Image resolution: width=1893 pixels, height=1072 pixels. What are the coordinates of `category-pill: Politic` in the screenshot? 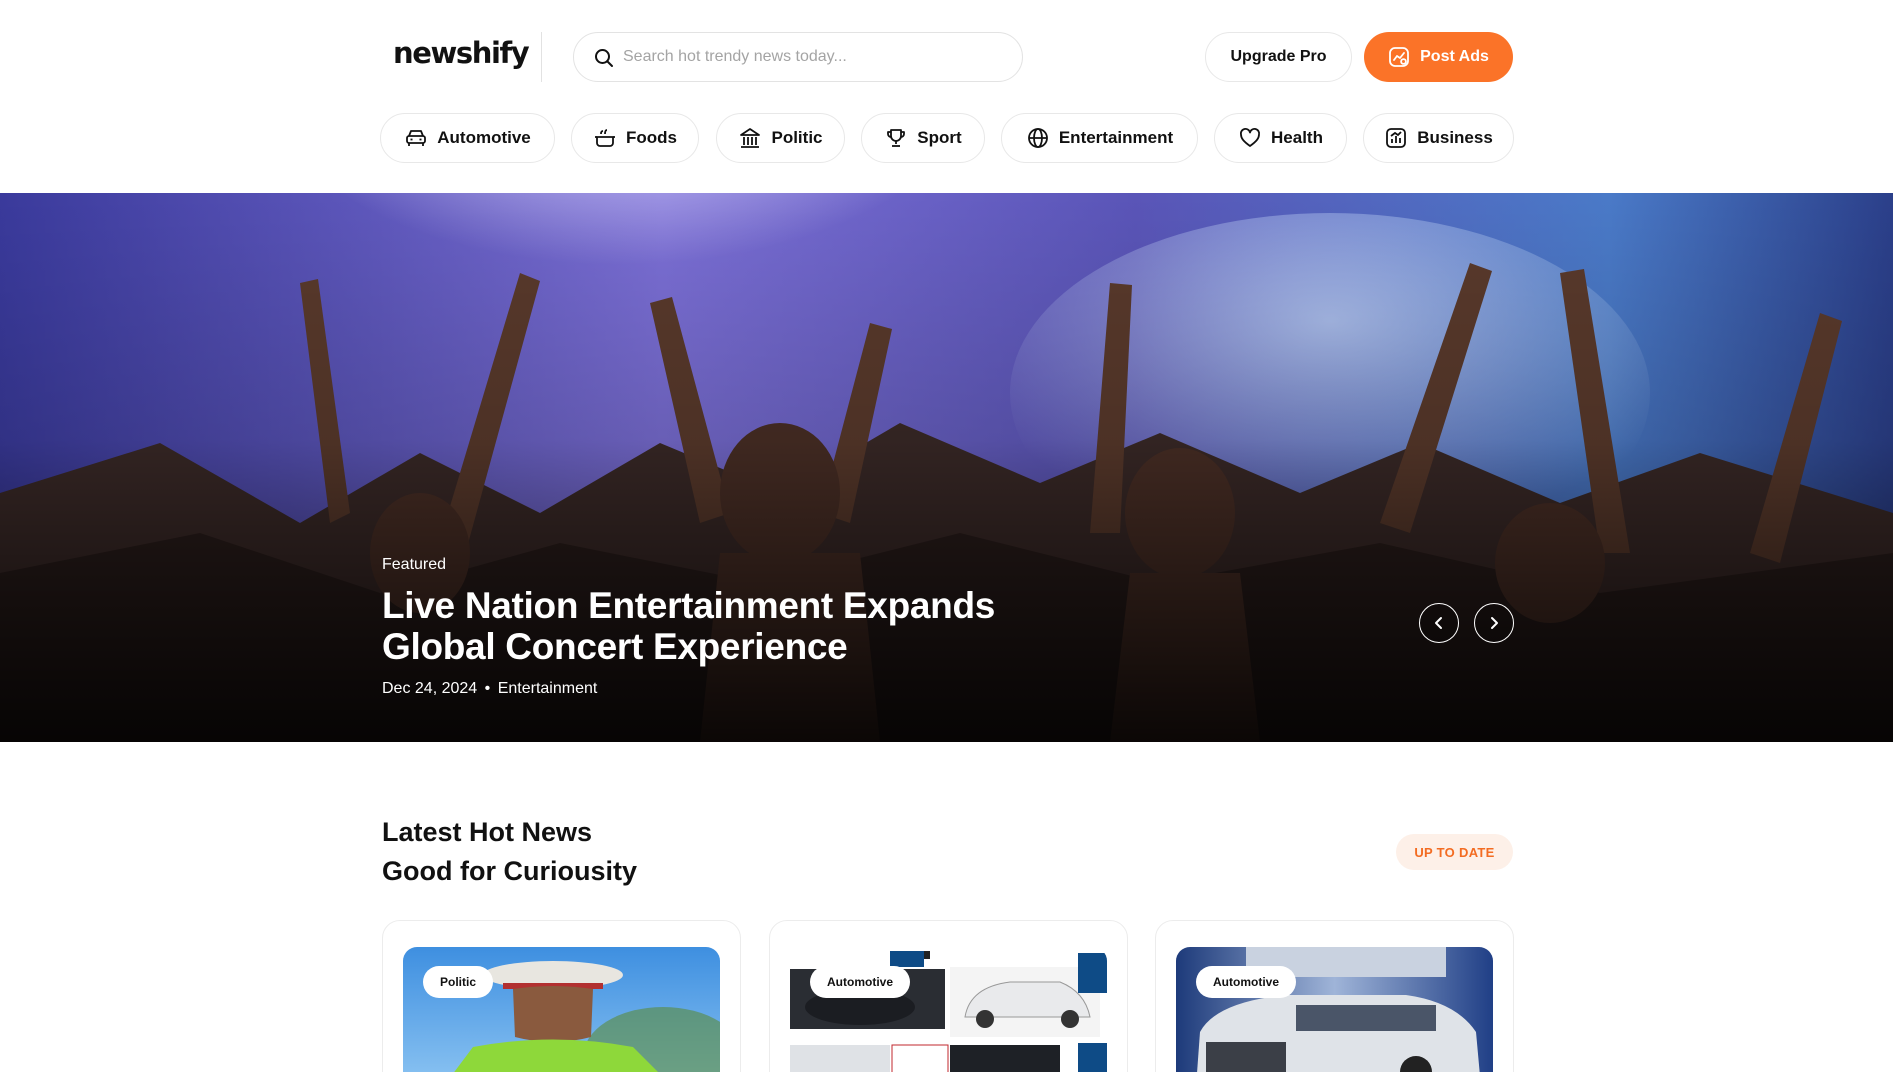 It's located at (458, 982).